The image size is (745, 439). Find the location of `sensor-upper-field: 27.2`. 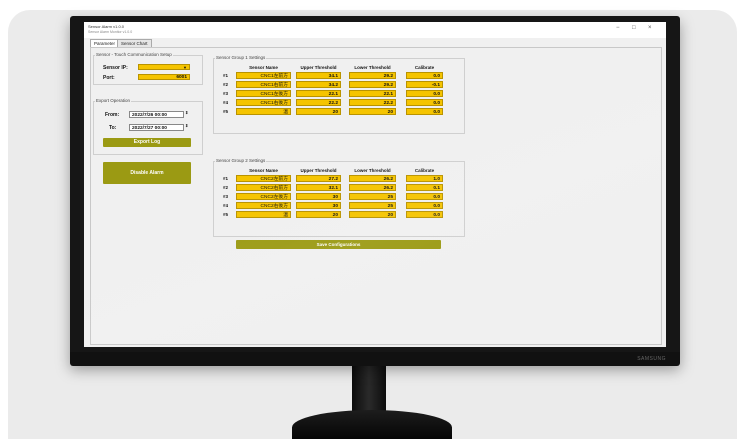

sensor-upper-field: 27.2 is located at coordinates (318, 178).